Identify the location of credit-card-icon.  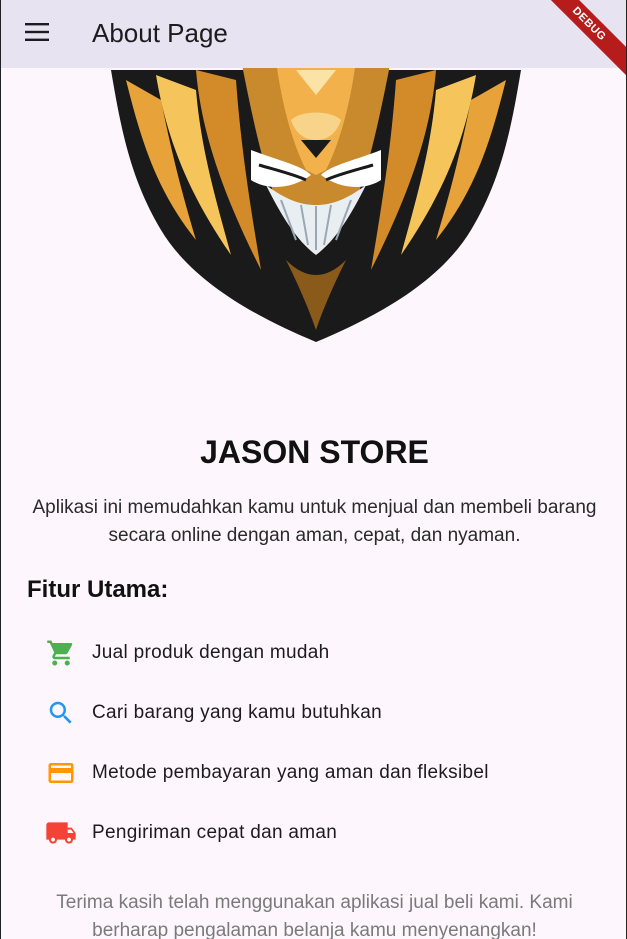
(61, 773).